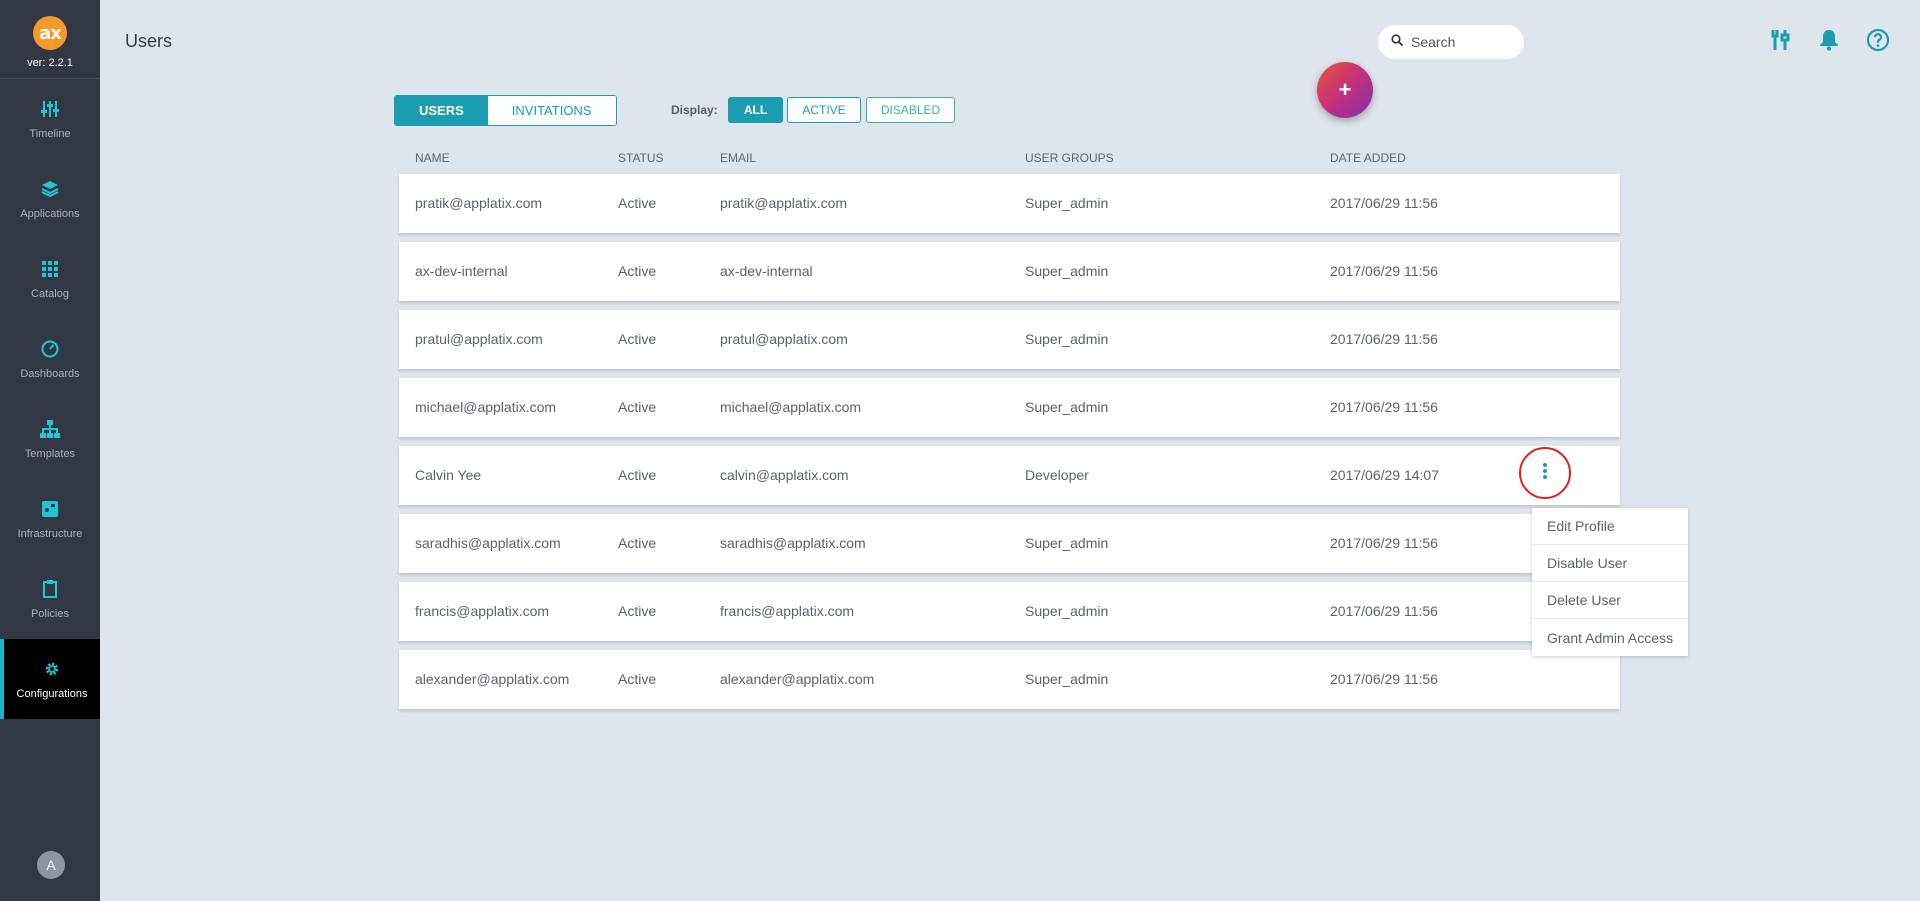 The image size is (1920, 901). What do you see at coordinates (479, 339) in the screenshot?
I see `cell-name: pratul@applatix.com` at bounding box center [479, 339].